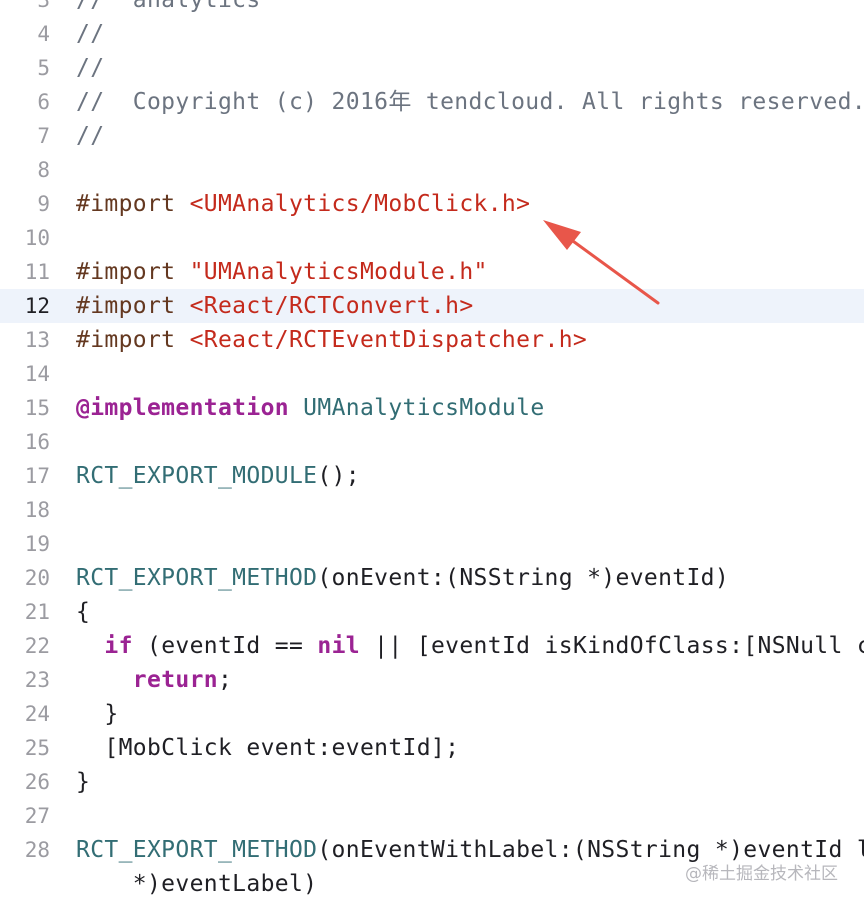 The width and height of the screenshot is (864, 906). I want to click on code-text: #import <React/RCTConvert.h>, so click(470, 306).